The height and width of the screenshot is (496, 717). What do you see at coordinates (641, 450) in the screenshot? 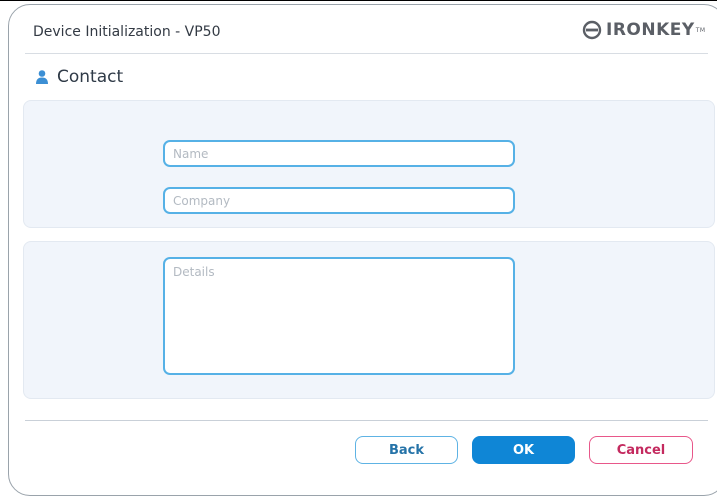
I see `cancel-button: Cancel` at bounding box center [641, 450].